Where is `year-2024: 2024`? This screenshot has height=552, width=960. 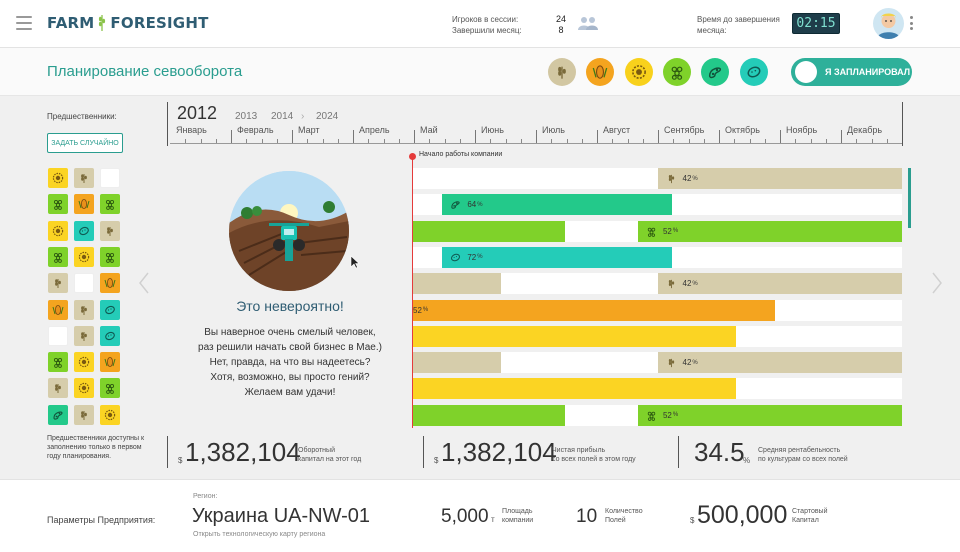 year-2024: 2024 is located at coordinates (327, 116).